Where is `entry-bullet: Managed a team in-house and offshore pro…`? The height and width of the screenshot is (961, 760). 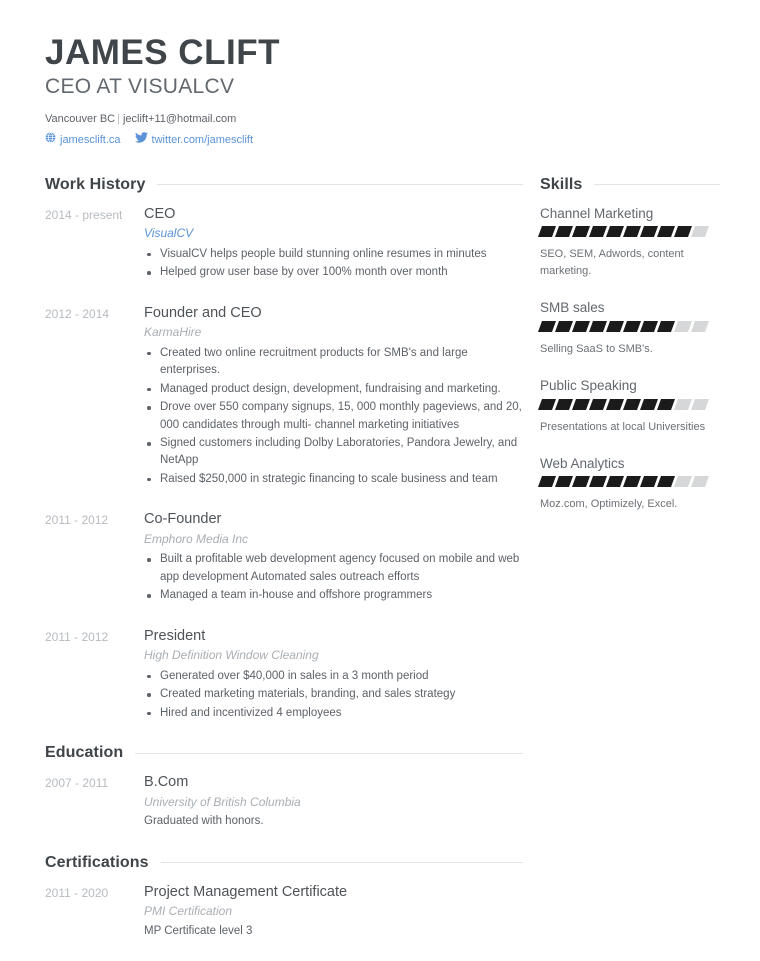
entry-bullet: Managed a team in-house and offshore pro… is located at coordinates (333, 595).